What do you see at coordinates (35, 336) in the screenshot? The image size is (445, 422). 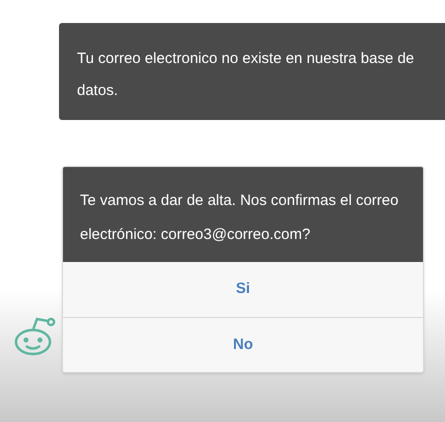 I see `robot-icon` at bounding box center [35, 336].